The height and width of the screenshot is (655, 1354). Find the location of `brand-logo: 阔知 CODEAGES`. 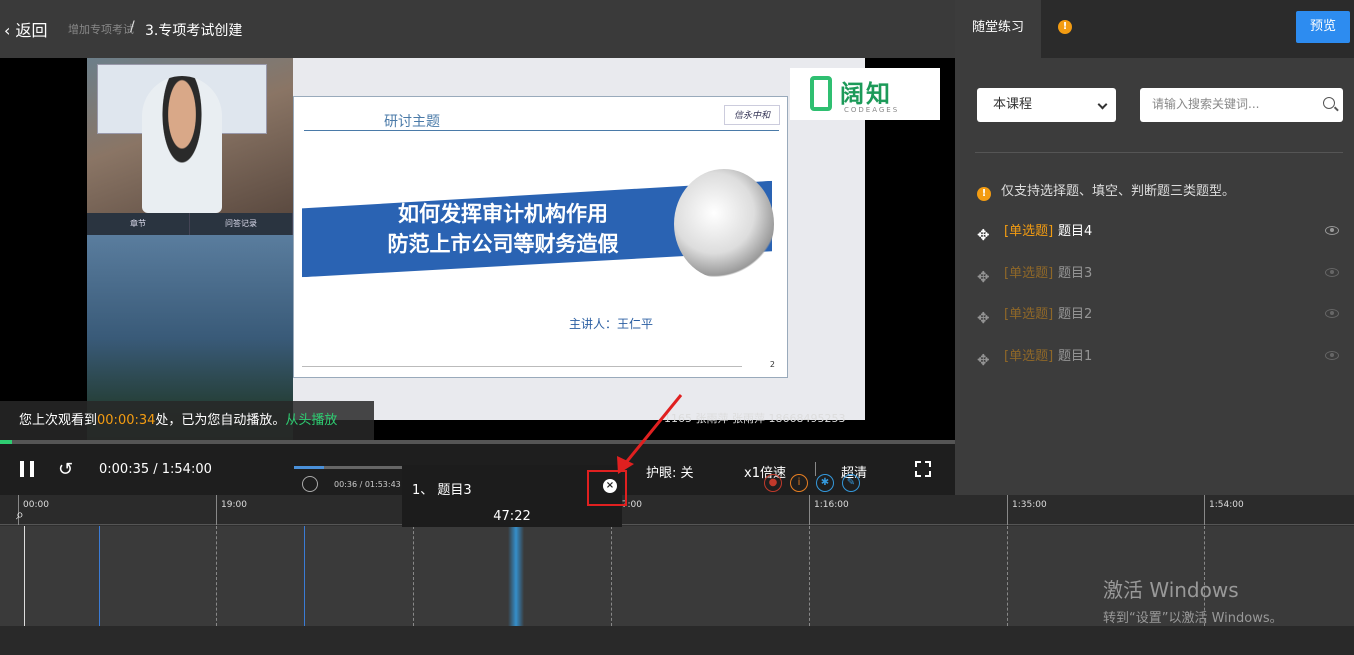

brand-logo: 阔知 CODEAGES is located at coordinates (865, 94).